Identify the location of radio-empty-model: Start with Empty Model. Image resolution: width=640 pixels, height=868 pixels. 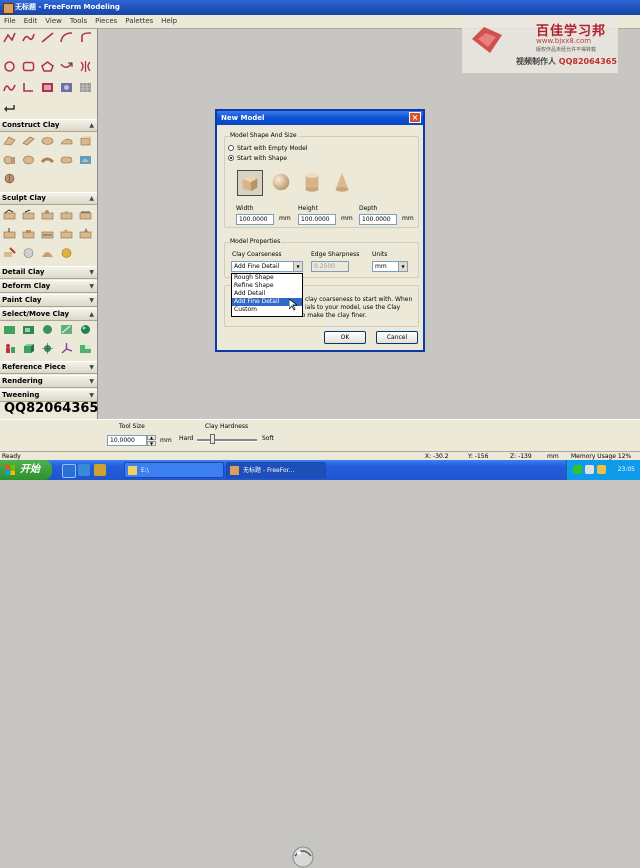
(267, 148).